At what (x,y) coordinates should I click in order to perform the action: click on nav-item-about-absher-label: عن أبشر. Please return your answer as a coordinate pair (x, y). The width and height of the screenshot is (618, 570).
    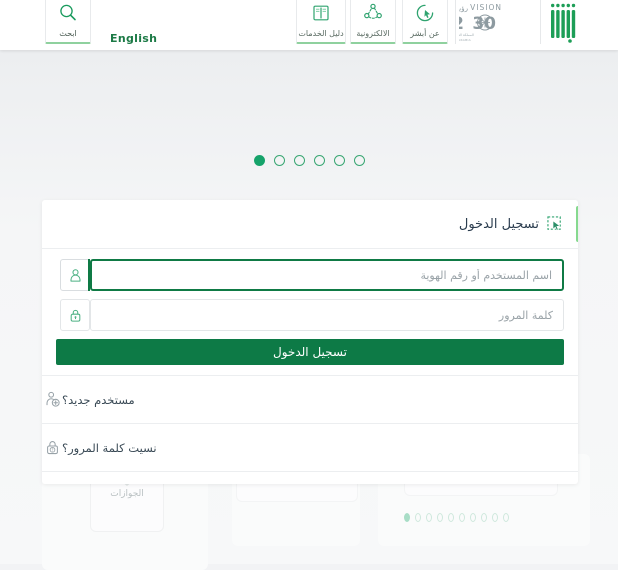
    Looking at the image, I should click on (425, 33).